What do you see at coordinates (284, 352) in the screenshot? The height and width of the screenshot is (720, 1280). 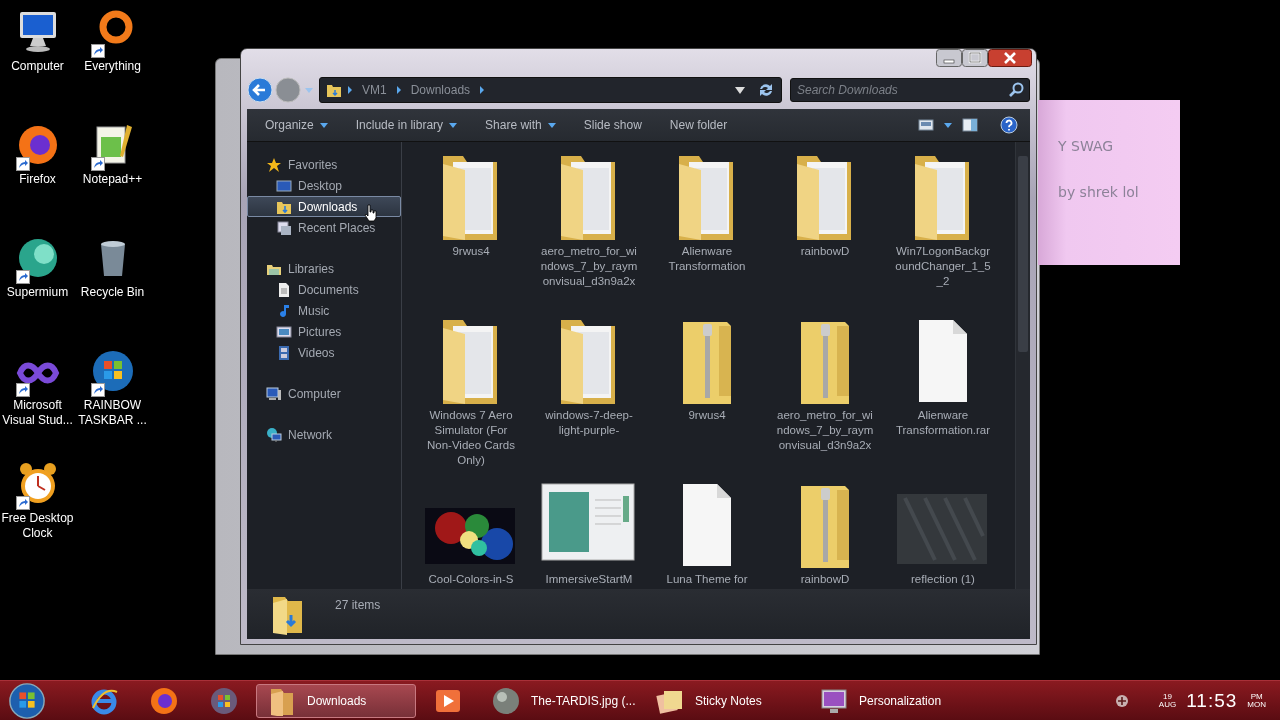 I see `video-icon` at bounding box center [284, 352].